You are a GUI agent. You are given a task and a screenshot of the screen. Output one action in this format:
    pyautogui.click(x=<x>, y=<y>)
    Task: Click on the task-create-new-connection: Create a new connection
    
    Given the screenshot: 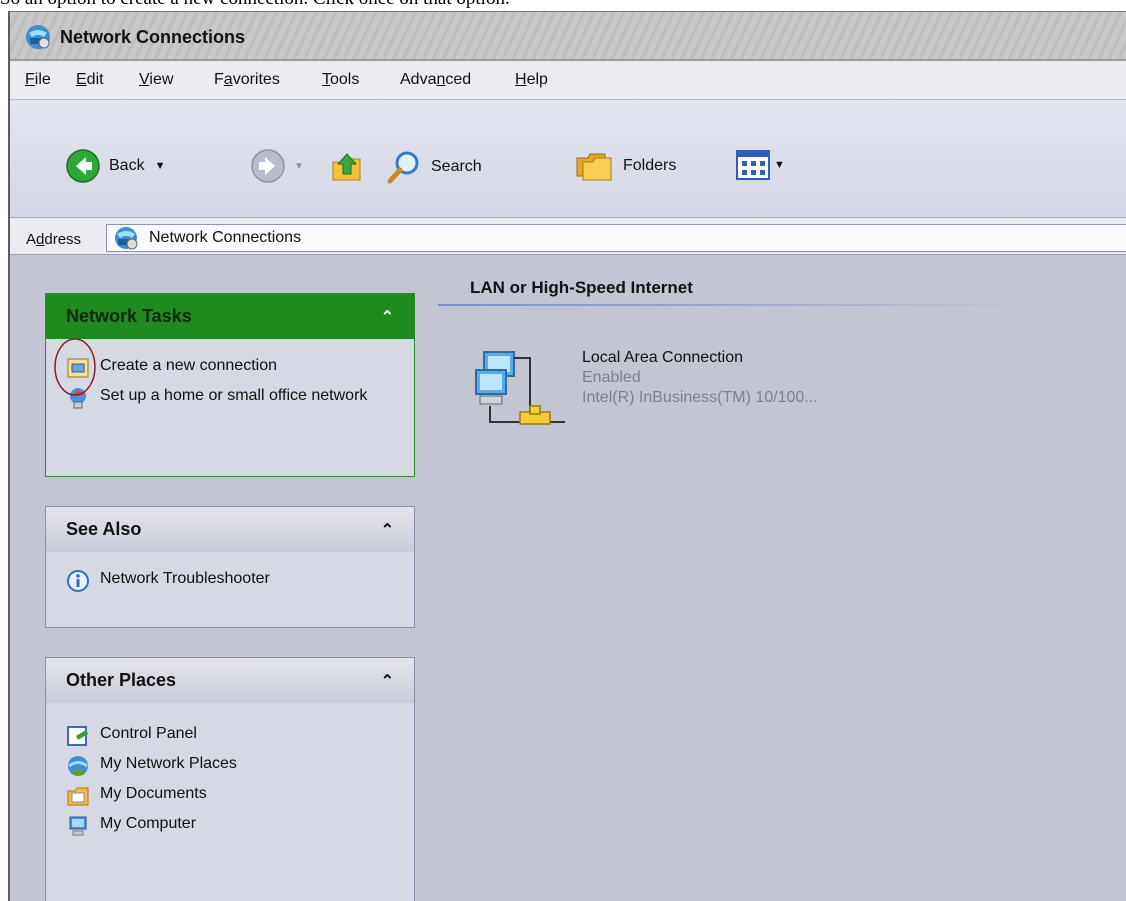 What is the action you would take?
    pyautogui.click(x=230, y=367)
    